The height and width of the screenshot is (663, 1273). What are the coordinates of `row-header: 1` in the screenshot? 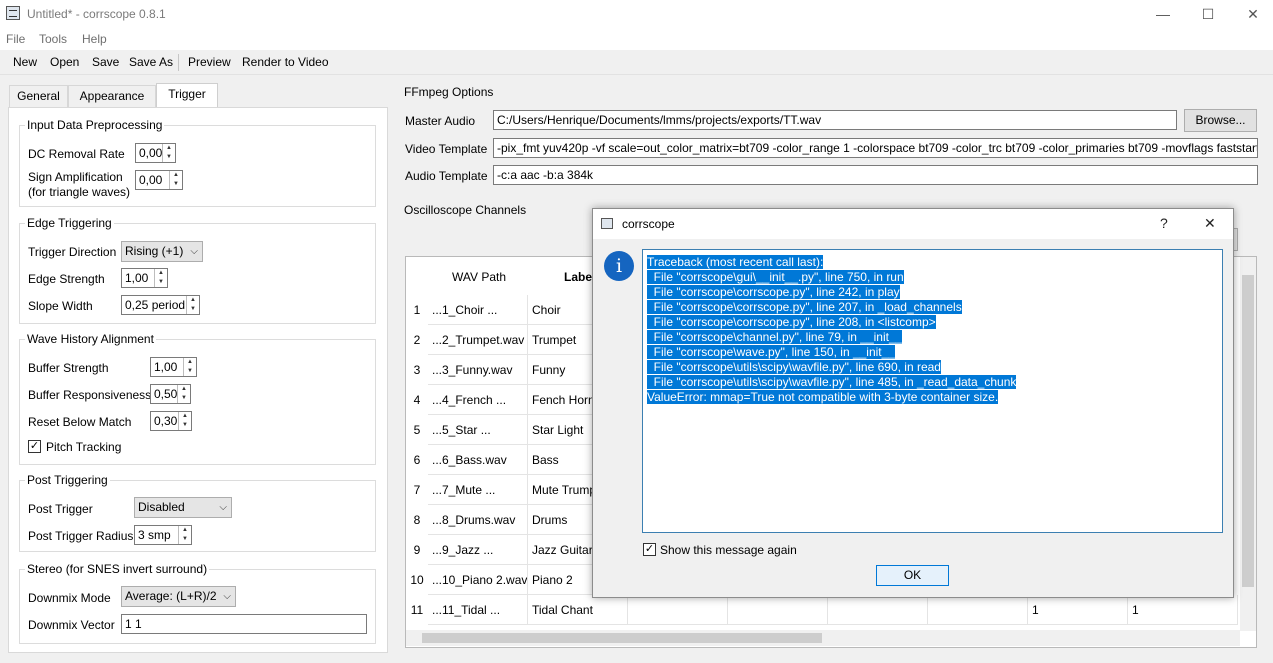 It's located at (417, 310).